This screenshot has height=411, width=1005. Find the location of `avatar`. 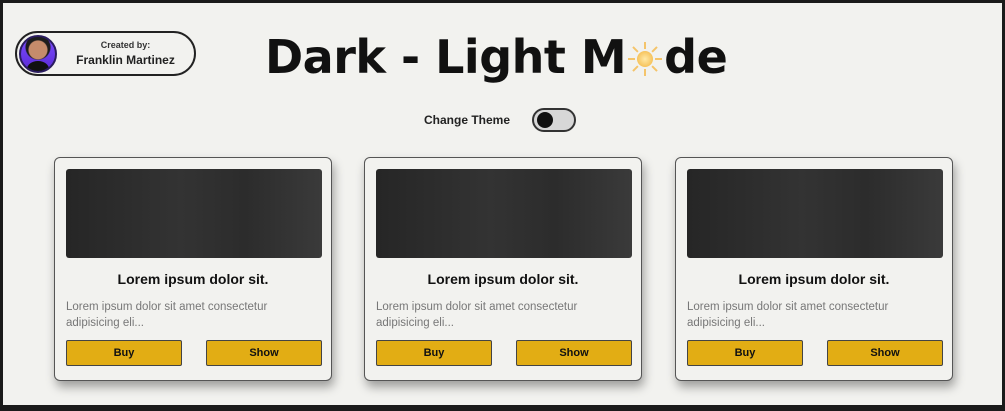

avatar is located at coordinates (38, 53).